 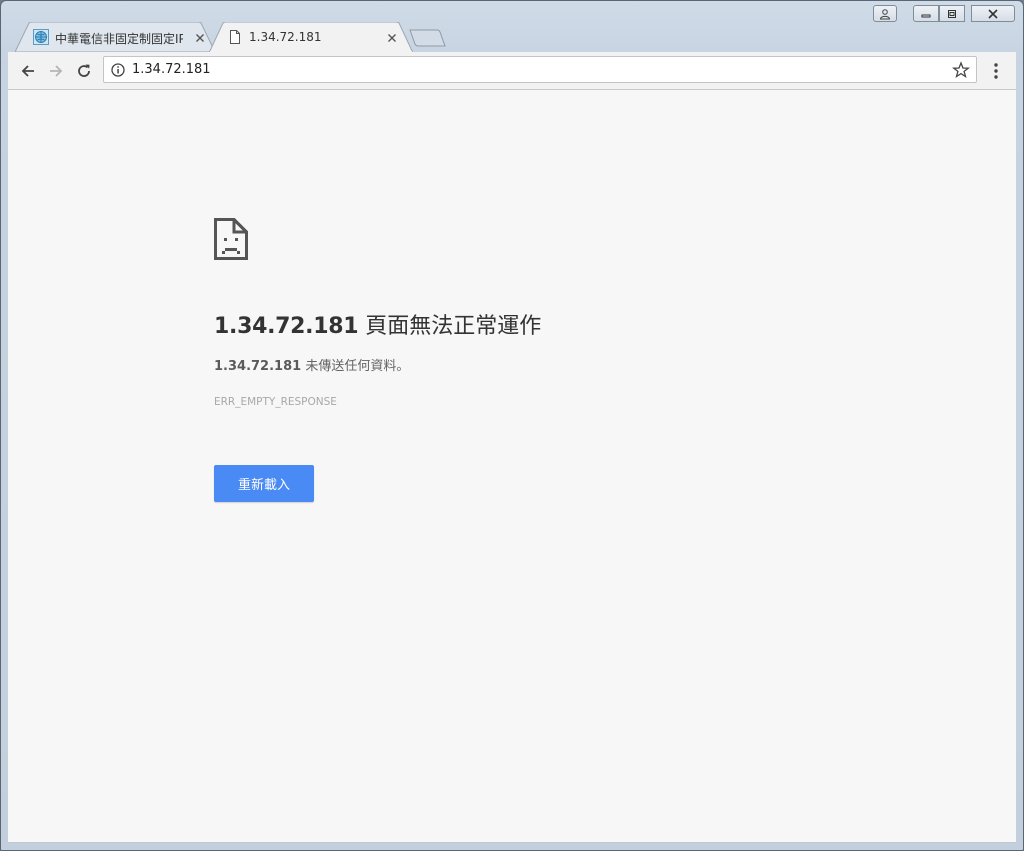 I want to click on profile-button, so click(x=885, y=13).